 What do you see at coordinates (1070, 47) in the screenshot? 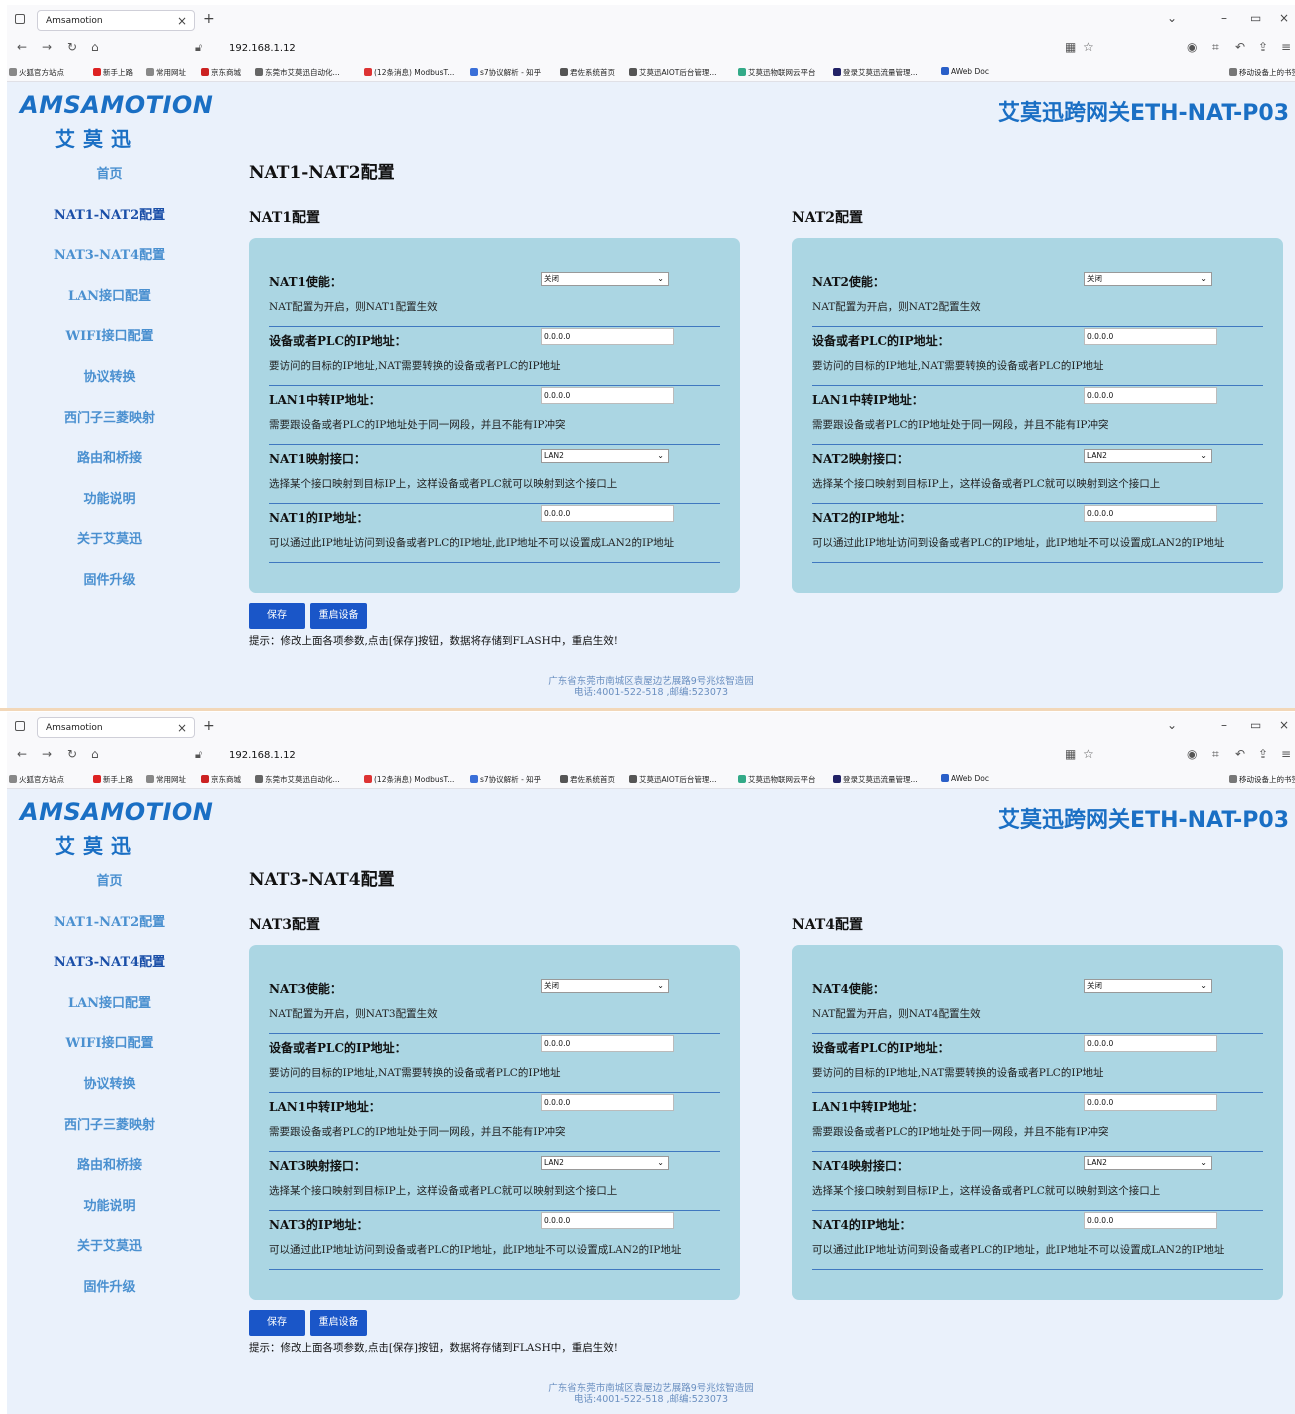
I see `qr-code-icon: ▦` at bounding box center [1070, 47].